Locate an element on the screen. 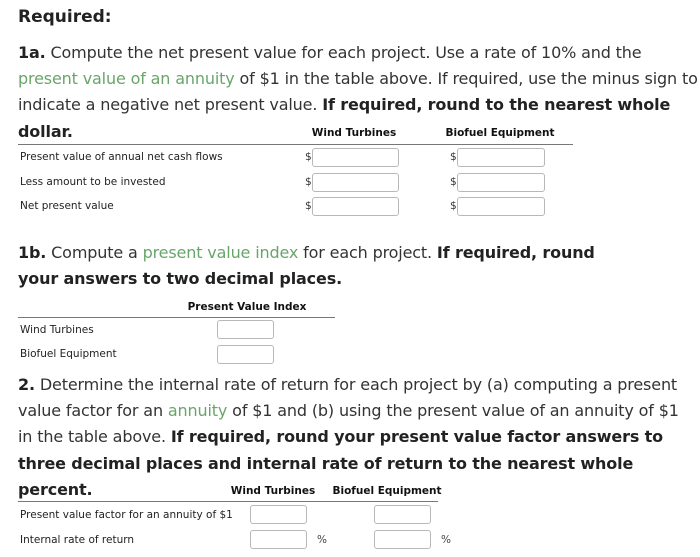 This screenshot has height=557, width=700. question-1b-label: 1b. is located at coordinates (32, 252).